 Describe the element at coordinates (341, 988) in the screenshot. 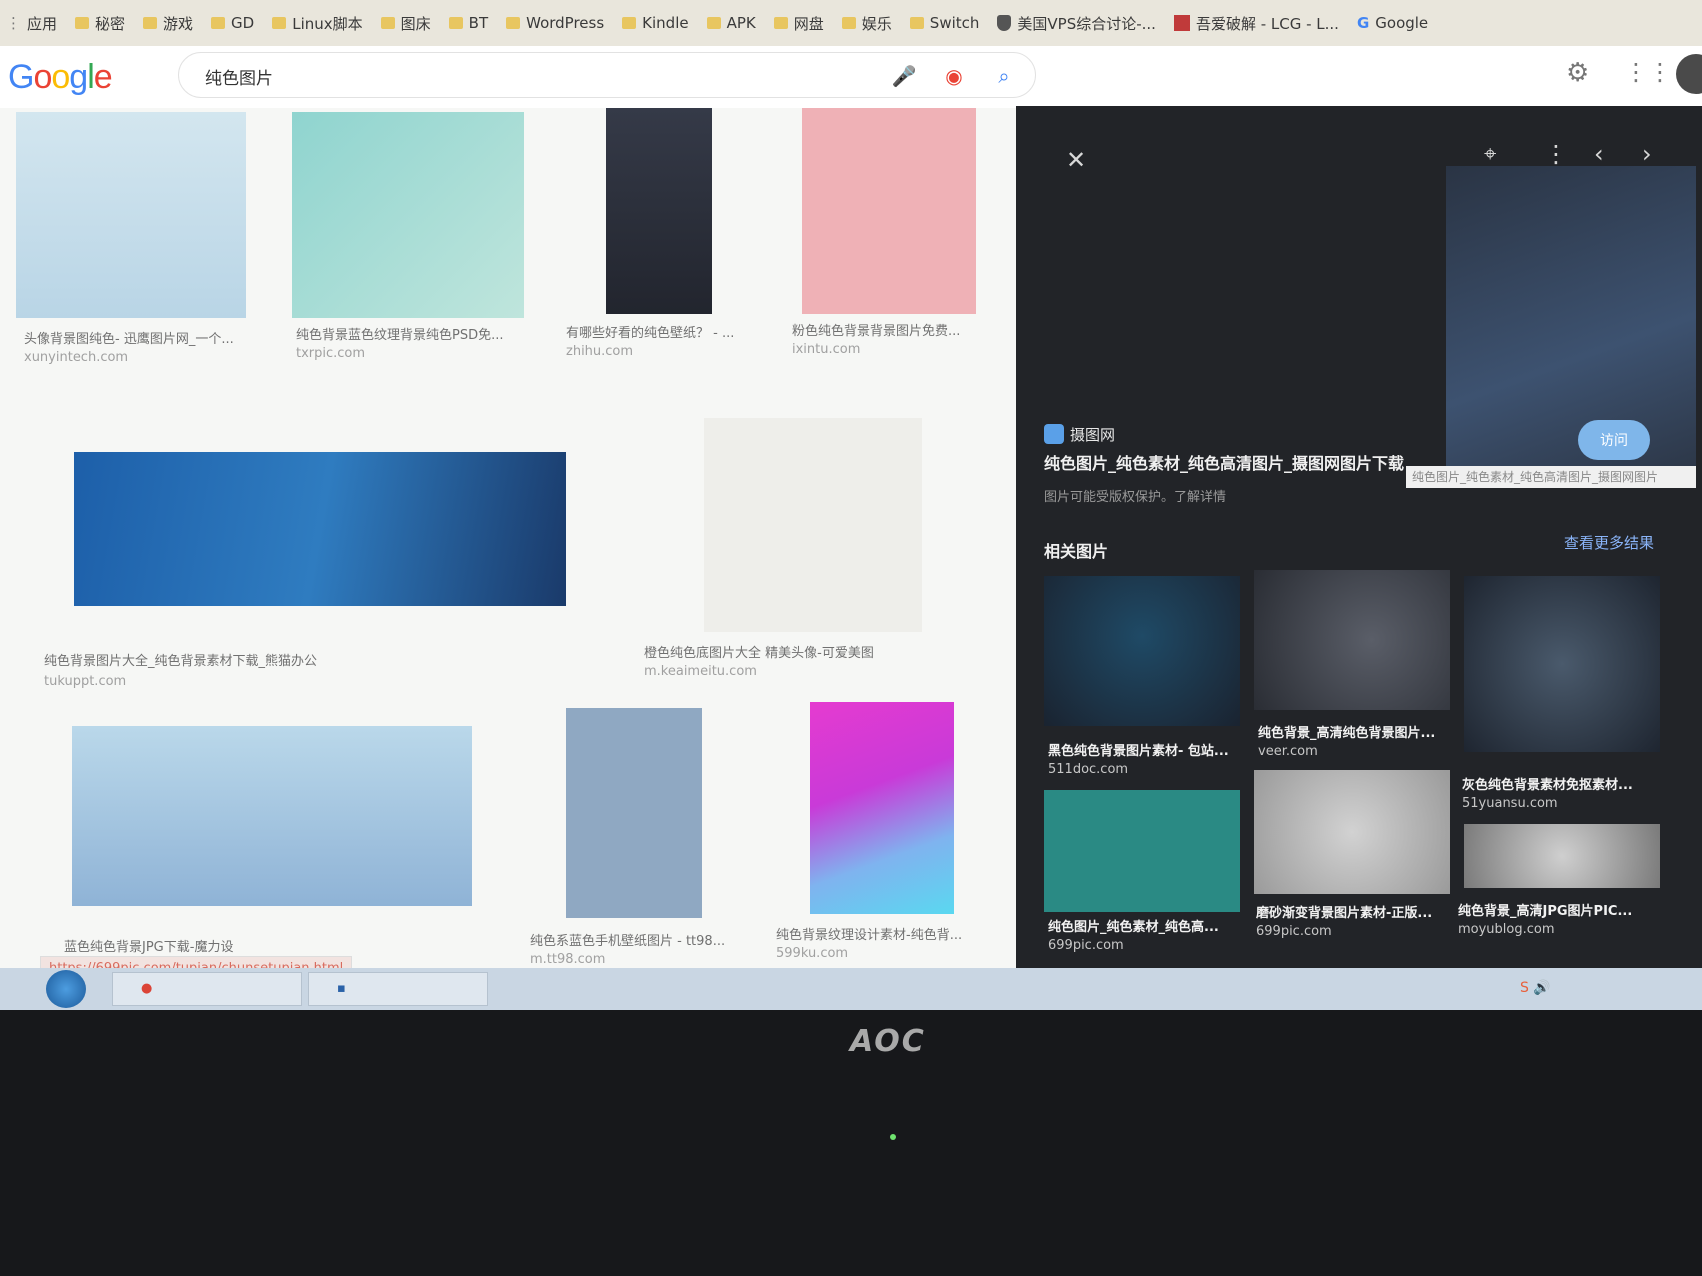

I see `computer-icon: ▪` at that location.